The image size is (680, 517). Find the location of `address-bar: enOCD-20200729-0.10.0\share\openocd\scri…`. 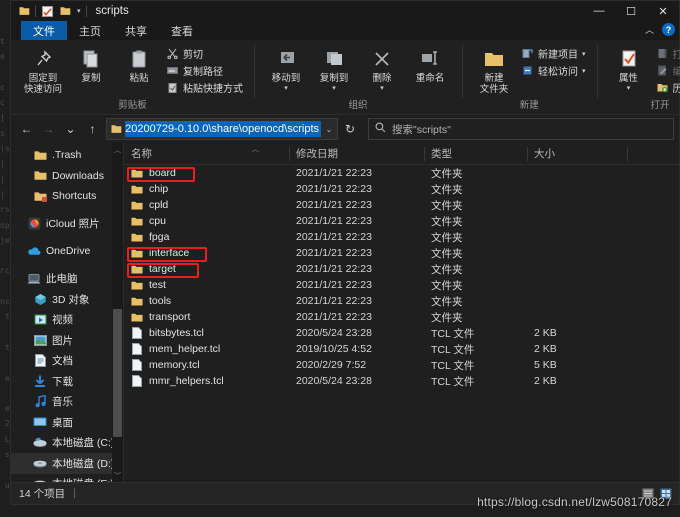

address-bar: enOCD-20200729-0.10.0\share\openocd\scri… is located at coordinates (222, 129).